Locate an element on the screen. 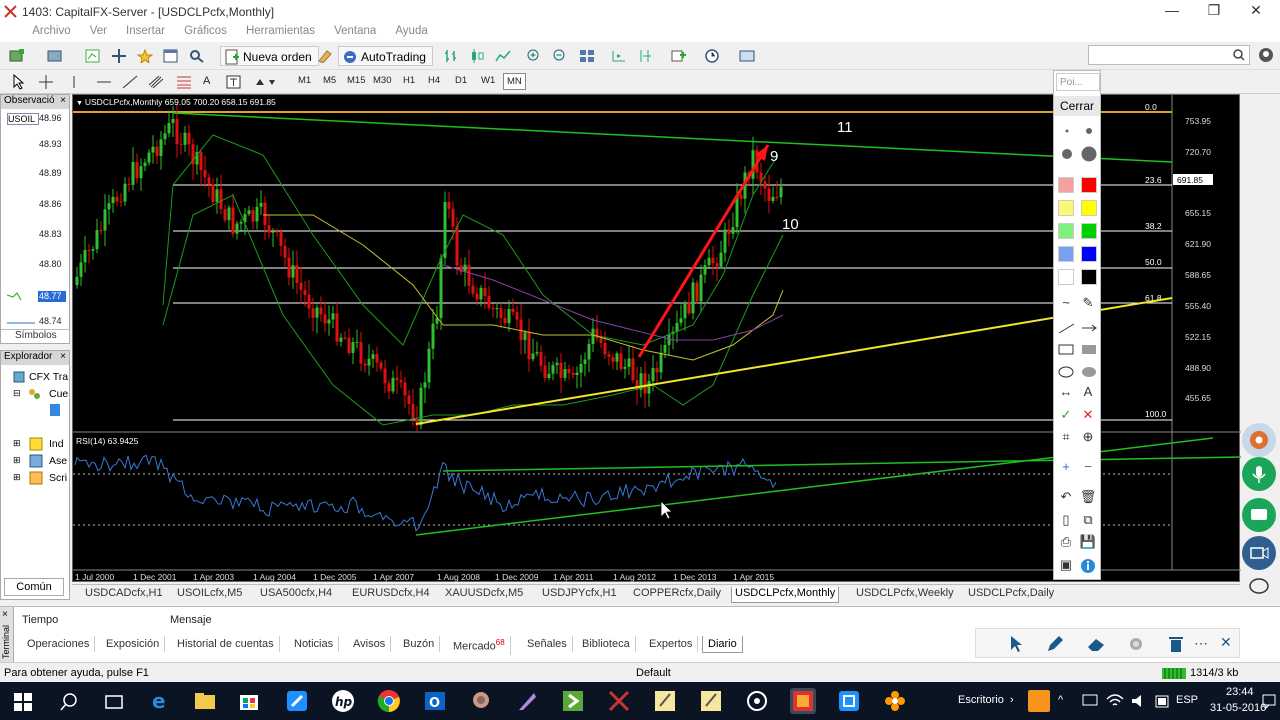 This screenshot has width=1280, height=720. tab-buzon: Buzón is located at coordinates (419, 644).